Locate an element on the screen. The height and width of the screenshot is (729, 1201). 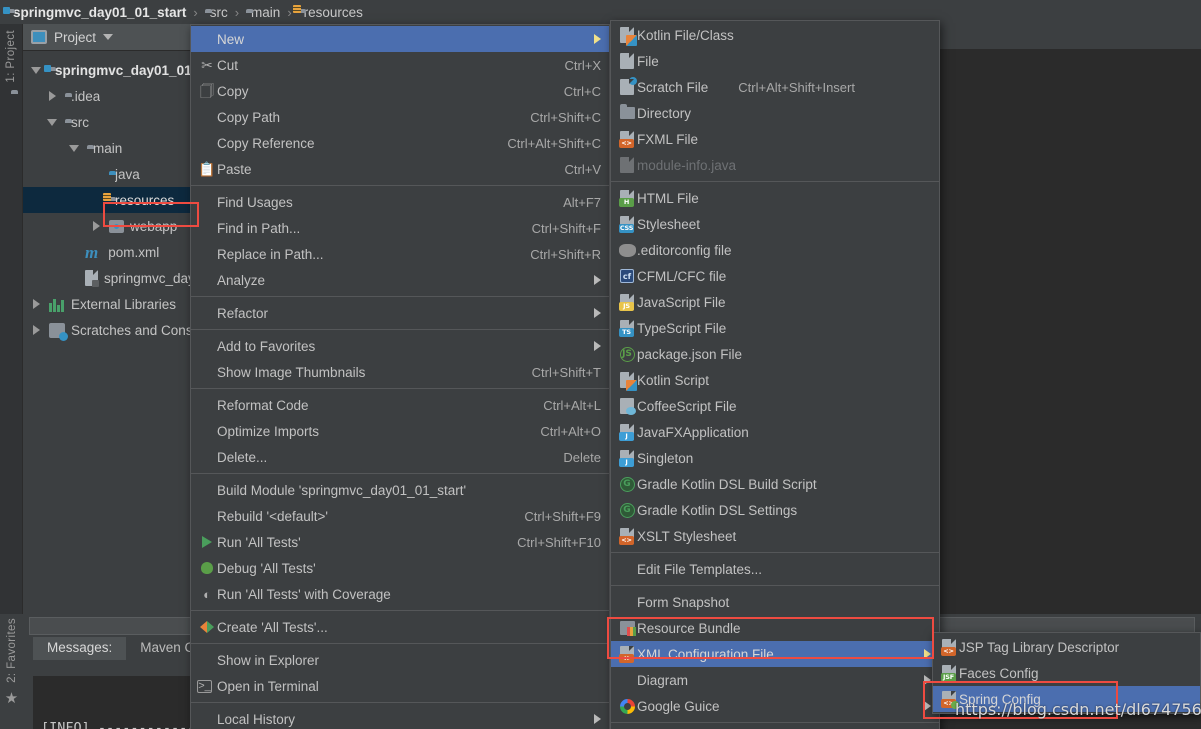
menu-item-resource-bundle: Resource Bundle is located at coordinates (775, 628).